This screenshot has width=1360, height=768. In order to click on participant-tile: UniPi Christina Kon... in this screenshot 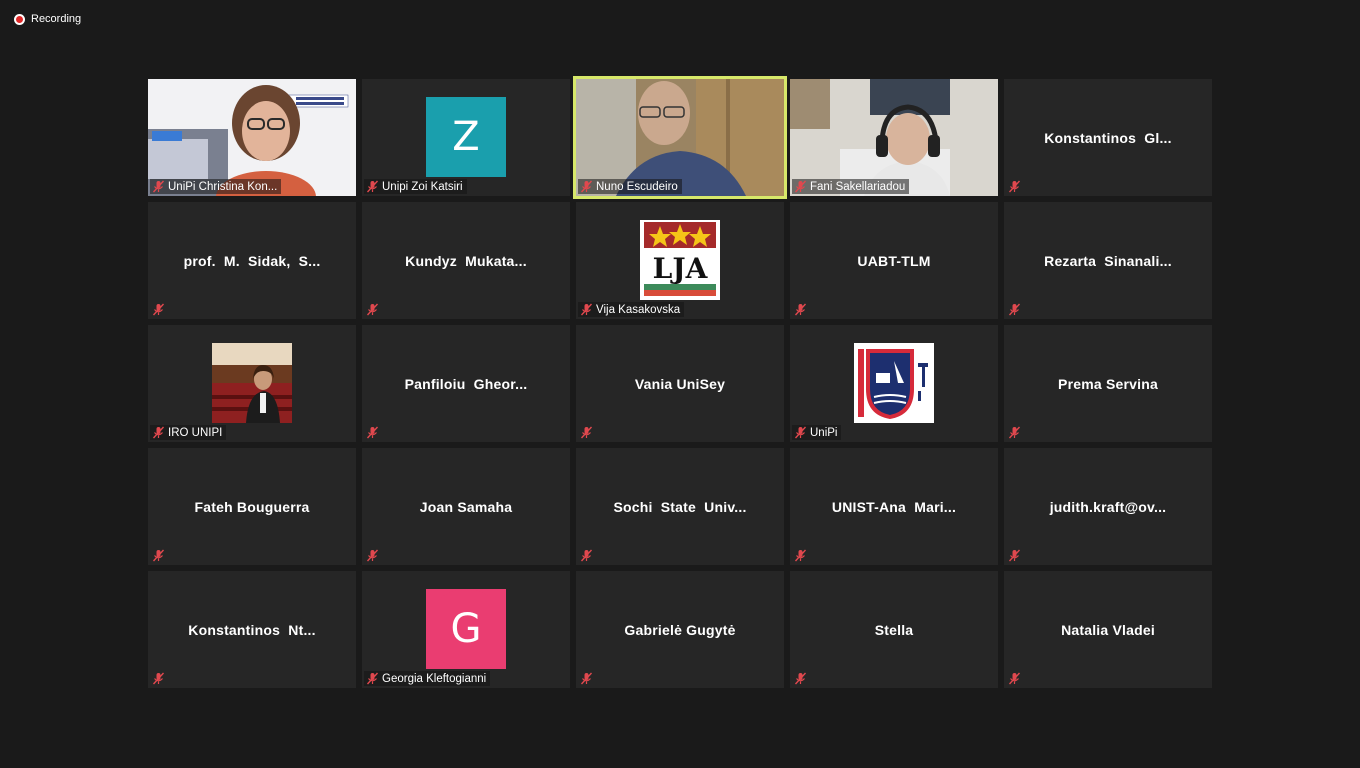, I will do `click(252, 137)`.